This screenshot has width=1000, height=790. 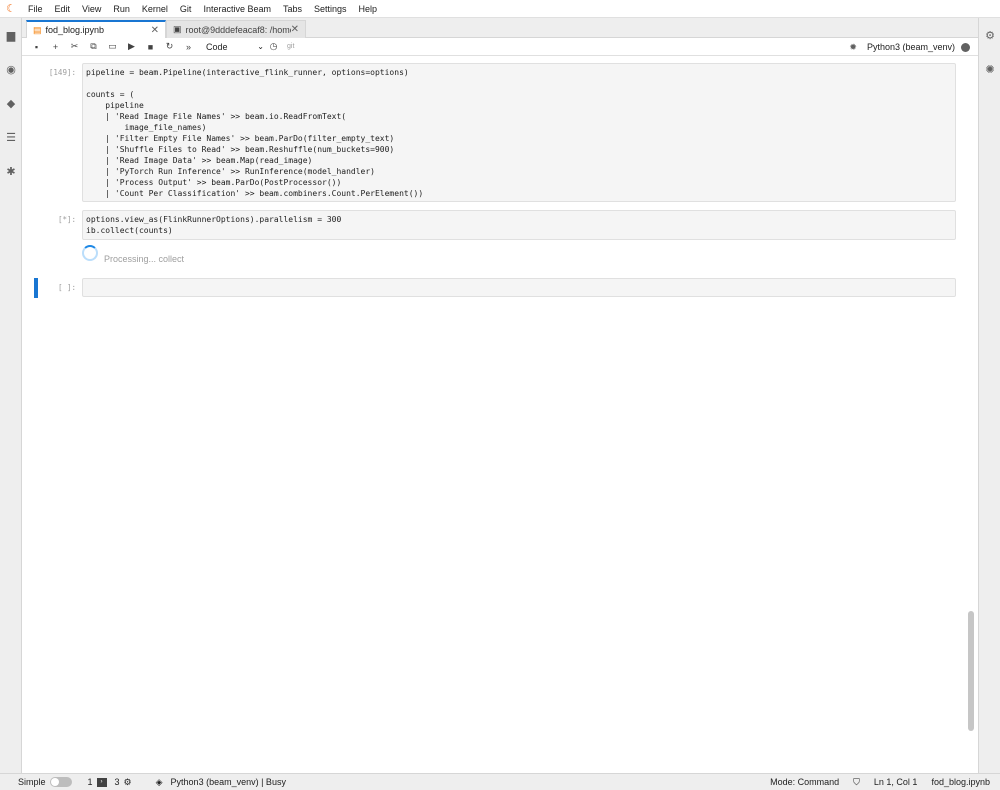 I want to click on notebook-mode-label: Mode: Command, so click(x=805, y=782).